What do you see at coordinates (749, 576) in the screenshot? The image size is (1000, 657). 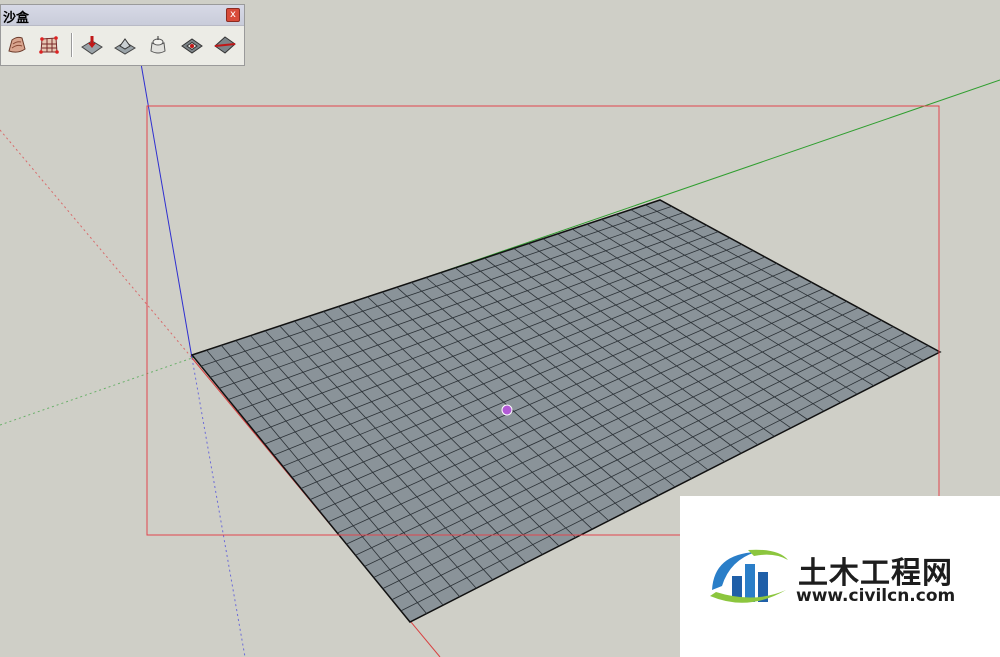 I see `civilcn-logo-icon` at bounding box center [749, 576].